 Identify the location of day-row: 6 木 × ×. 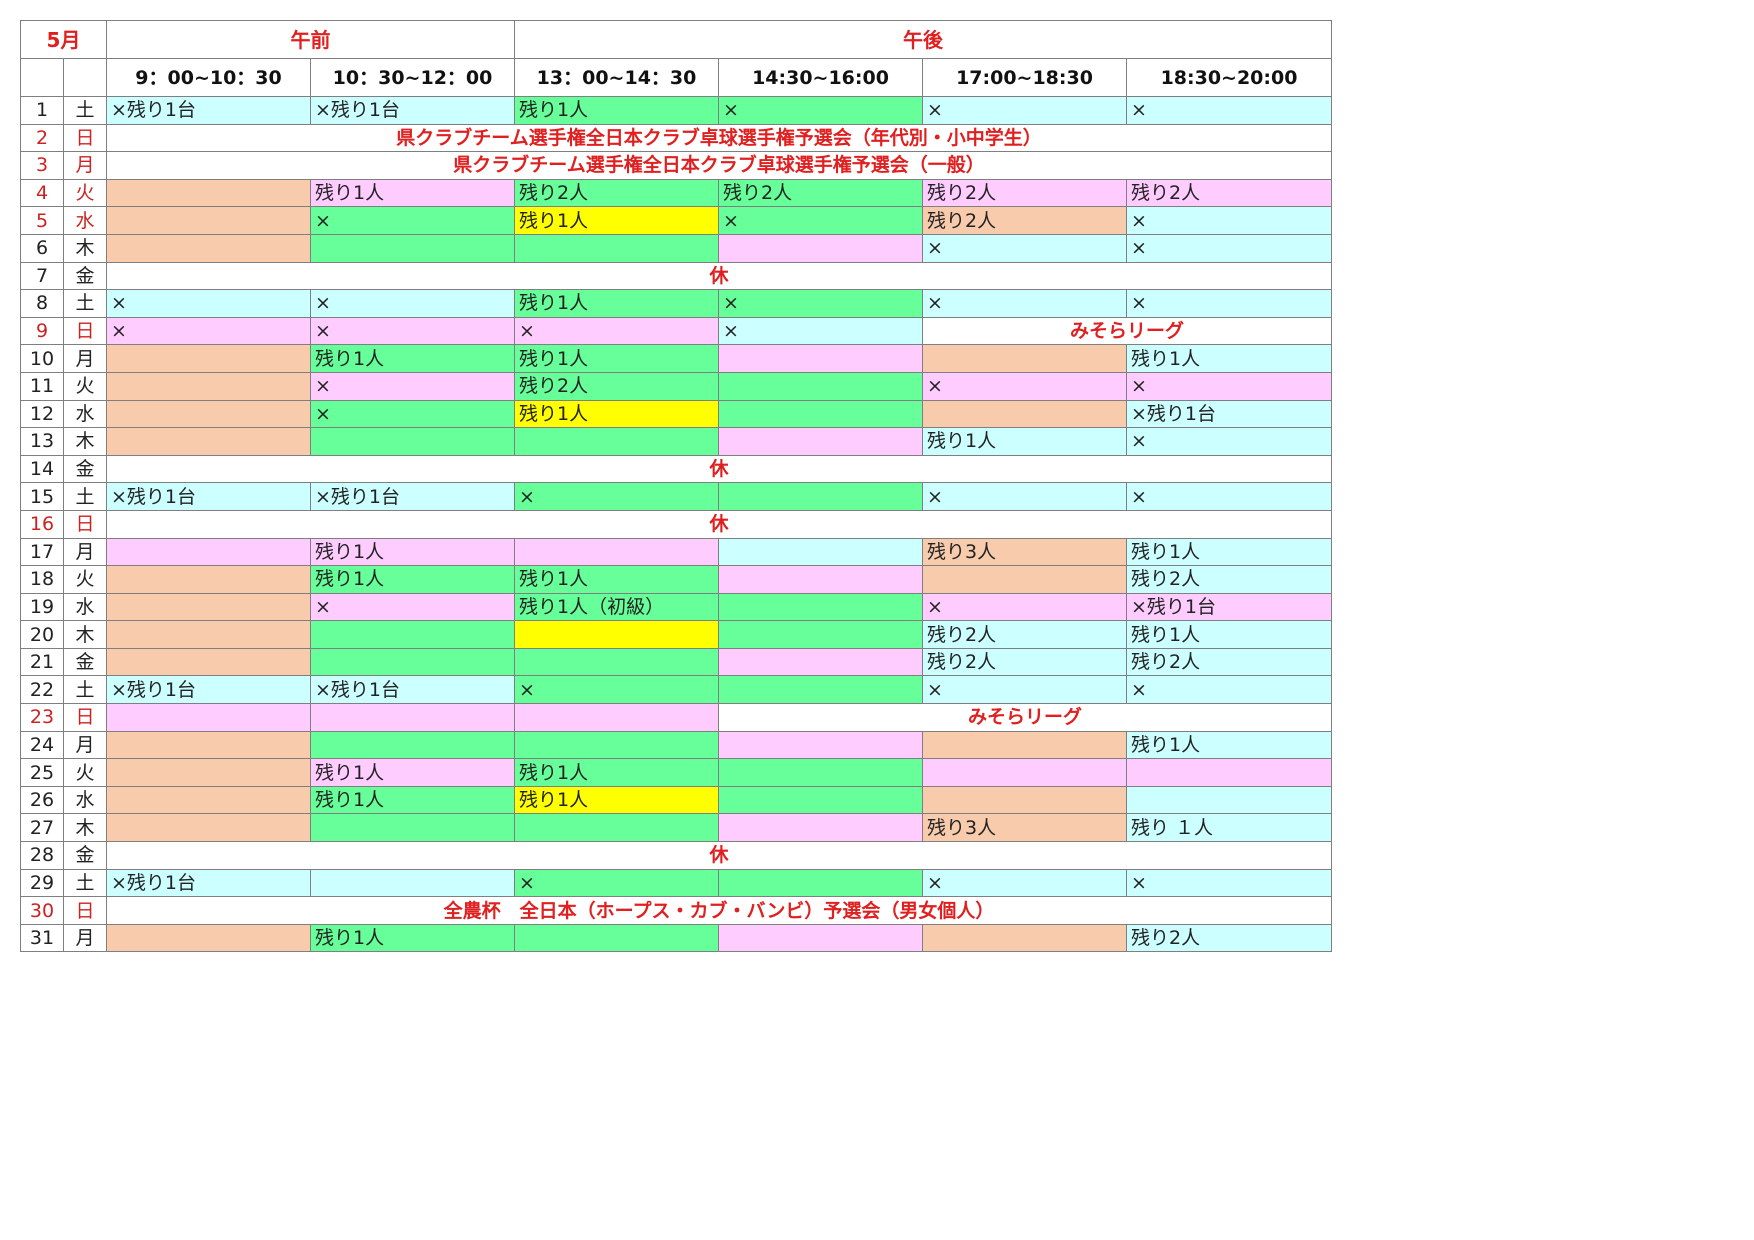
(676, 248).